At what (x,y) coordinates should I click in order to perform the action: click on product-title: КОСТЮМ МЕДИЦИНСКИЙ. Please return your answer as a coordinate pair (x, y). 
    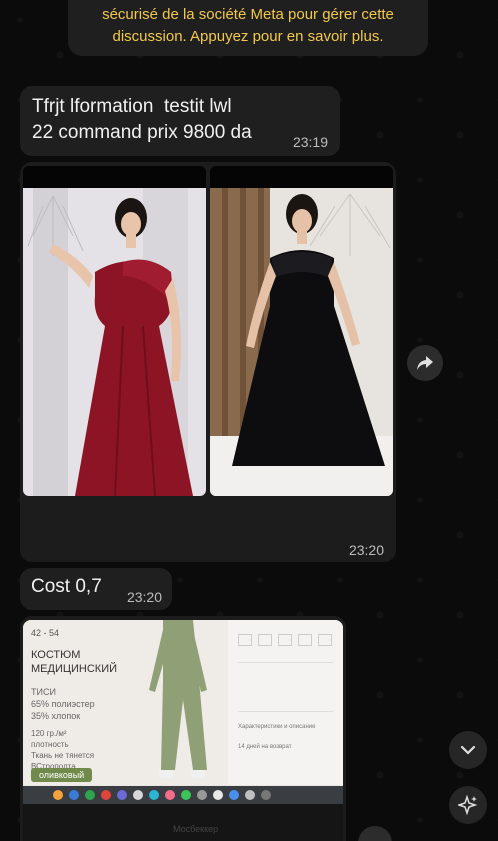
    Looking at the image, I should click on (74, 662).